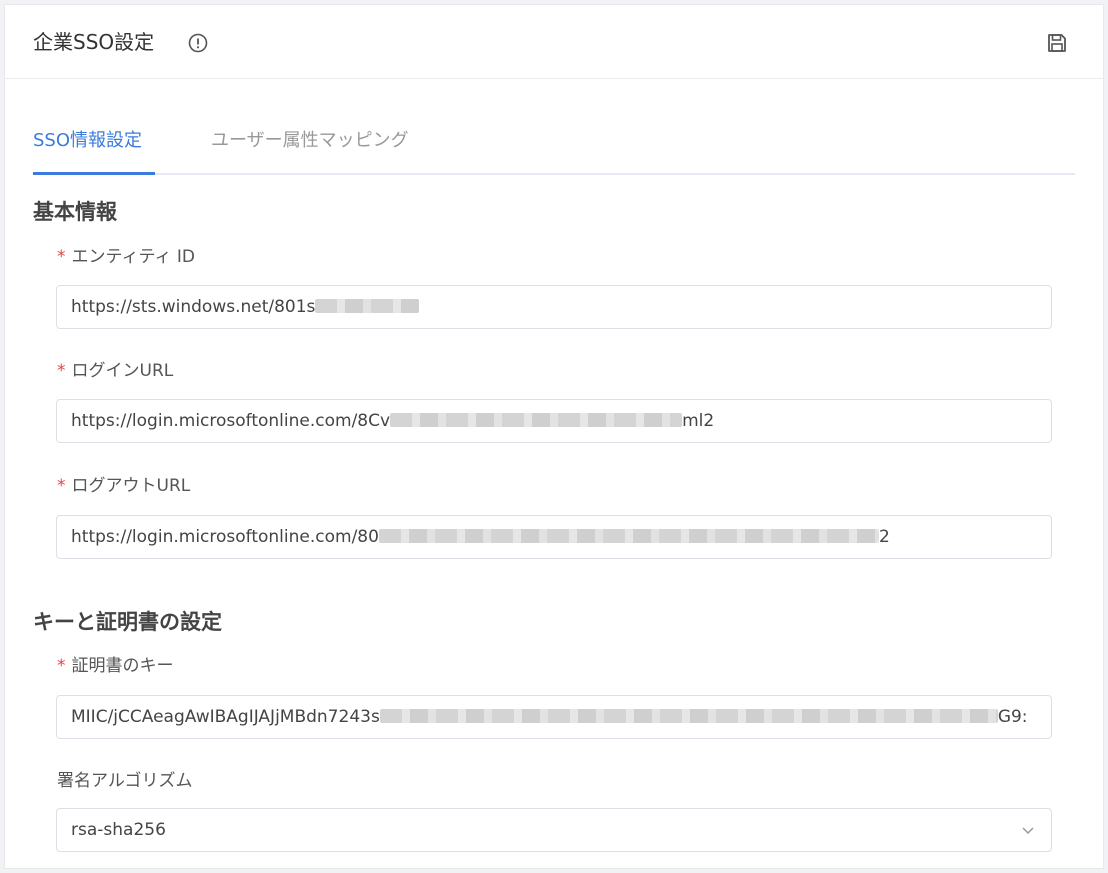 Image resolution: width=1108 pixels, height=873 pixels. Describe the element at coordinates (884, 537) in the screenshot. I see `logout-url-value-suffix: 2` at that location.